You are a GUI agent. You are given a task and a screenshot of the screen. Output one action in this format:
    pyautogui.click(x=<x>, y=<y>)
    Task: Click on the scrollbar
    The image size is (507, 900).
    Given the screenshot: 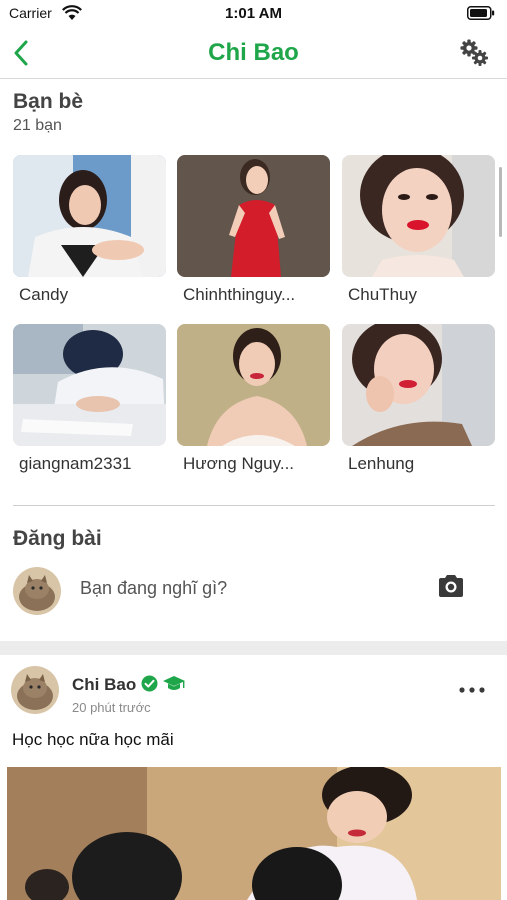 What is the action you would take?
    pyautogui.click(x=500, y=202)
    